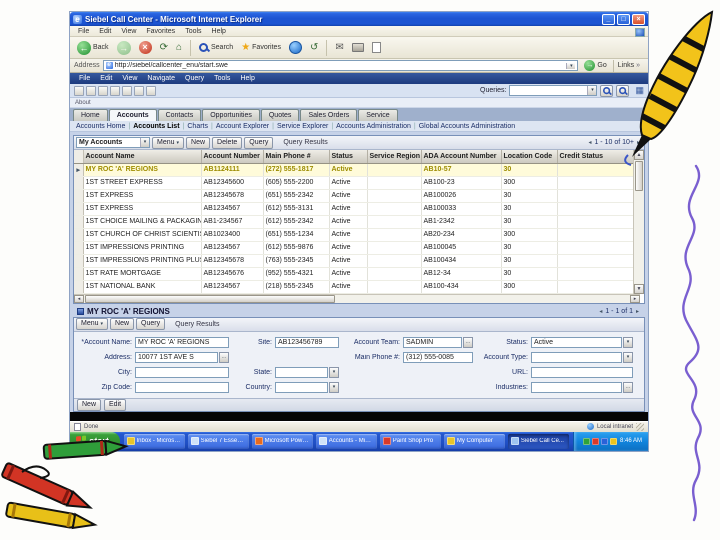 The height and width of the screenshot is (540, 720). Describe the element at coordinates (179, 48) in the screenshot. I see `toolbar-home-button: ⌂` at that location.